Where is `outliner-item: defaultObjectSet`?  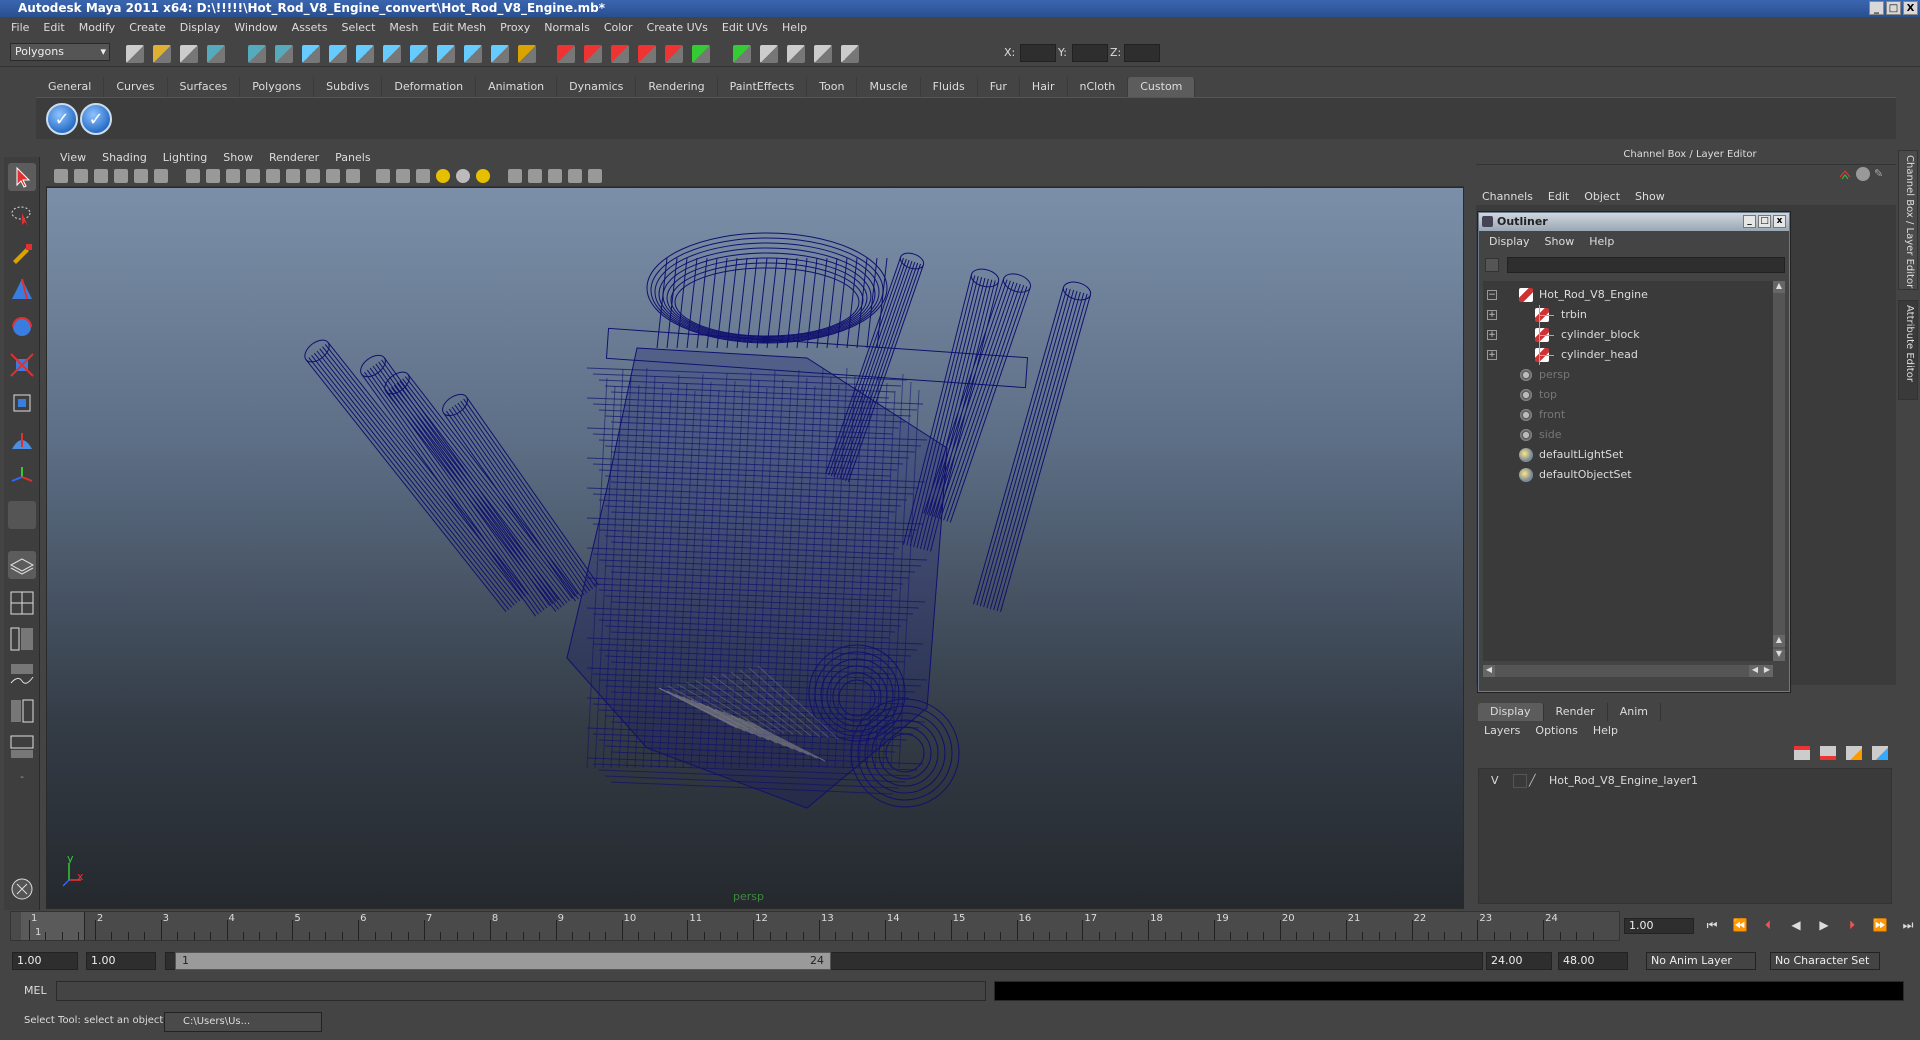
outliner-item: defaultObjectSet is located at coordinates (1627, 475).